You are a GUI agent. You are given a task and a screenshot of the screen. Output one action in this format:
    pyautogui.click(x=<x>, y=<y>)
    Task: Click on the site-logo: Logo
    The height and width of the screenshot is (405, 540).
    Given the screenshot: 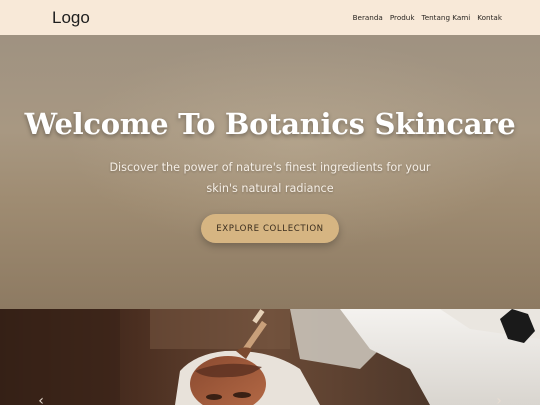 What is the action you would take?
    pyautogui.click(x=71, y=18)
    